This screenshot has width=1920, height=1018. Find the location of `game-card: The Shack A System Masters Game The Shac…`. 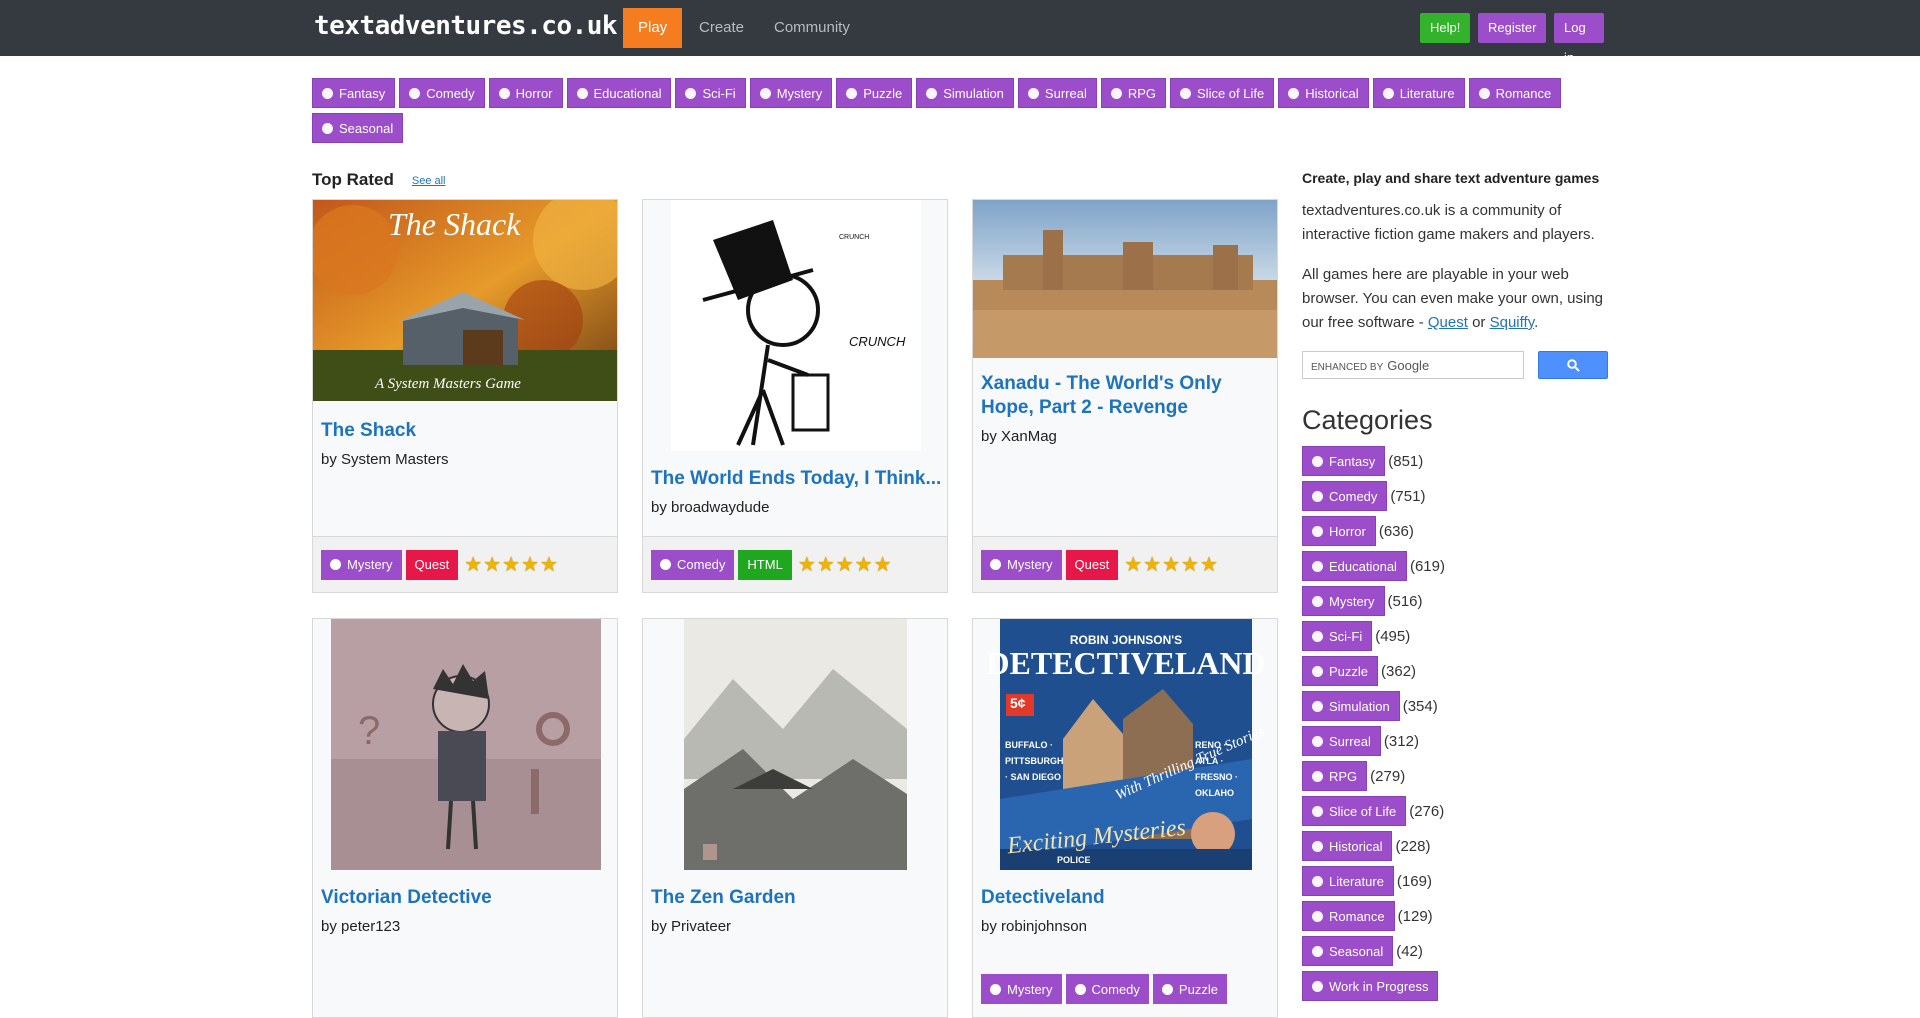

game-card: The Shack A System Masters Game The Shac… is located at coordinates (465, 396).